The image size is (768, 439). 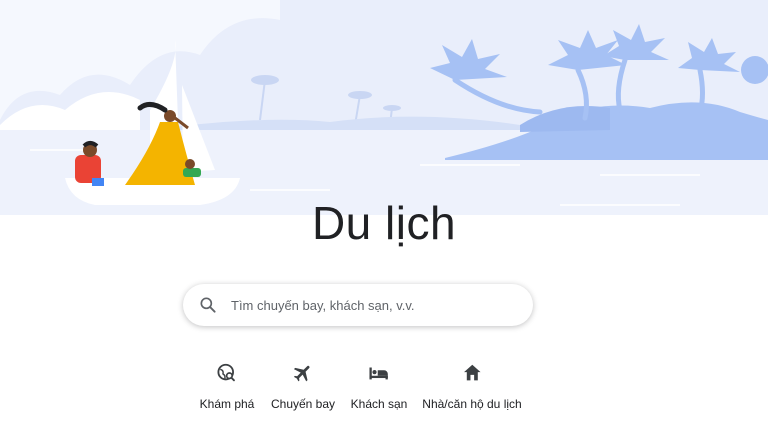 What do you see at coordinates (323, 305) in the screenshot?
I see `search-placeholder: Tìm chuyến bay, khách sạn, v.v.` at bounding box center [323, 305].